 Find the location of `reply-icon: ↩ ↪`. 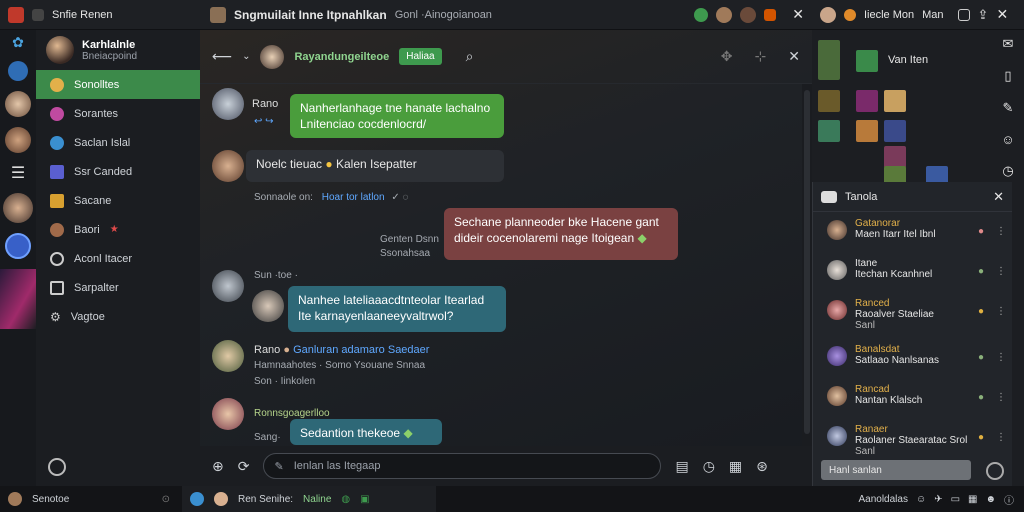

reply-icon: ↩ ↪ is located at coordinates (264, 121).